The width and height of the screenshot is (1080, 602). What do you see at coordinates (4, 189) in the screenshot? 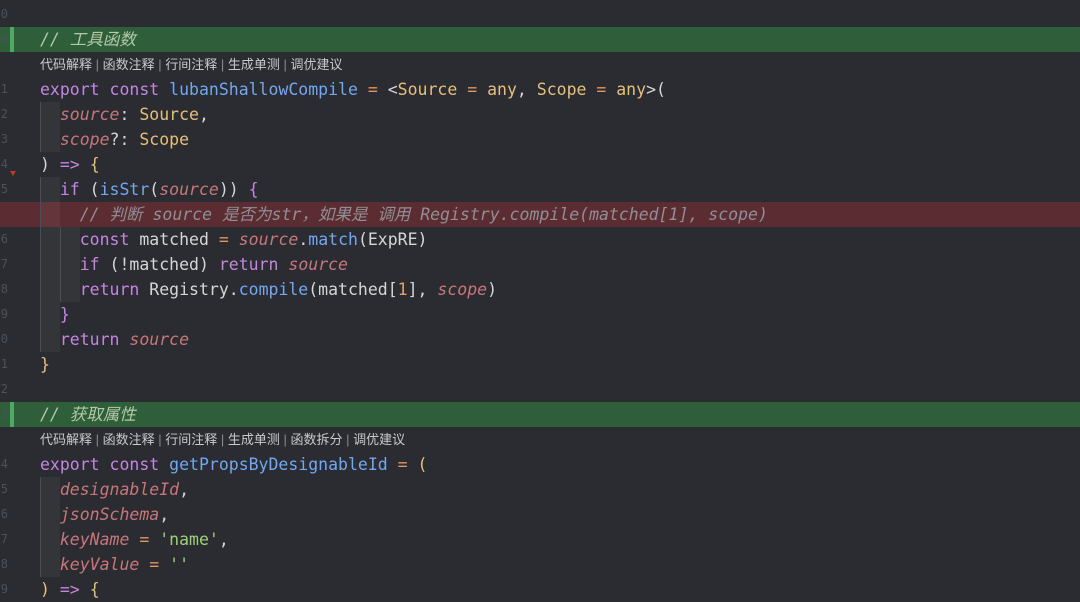
I see `line-number: 5` at bounding box center [4, 189].